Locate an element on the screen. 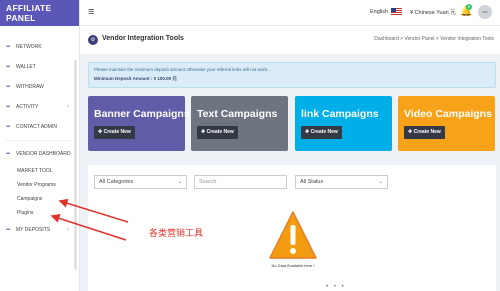  arrow-to-vendor-programs is located at coordinates (93, 210).